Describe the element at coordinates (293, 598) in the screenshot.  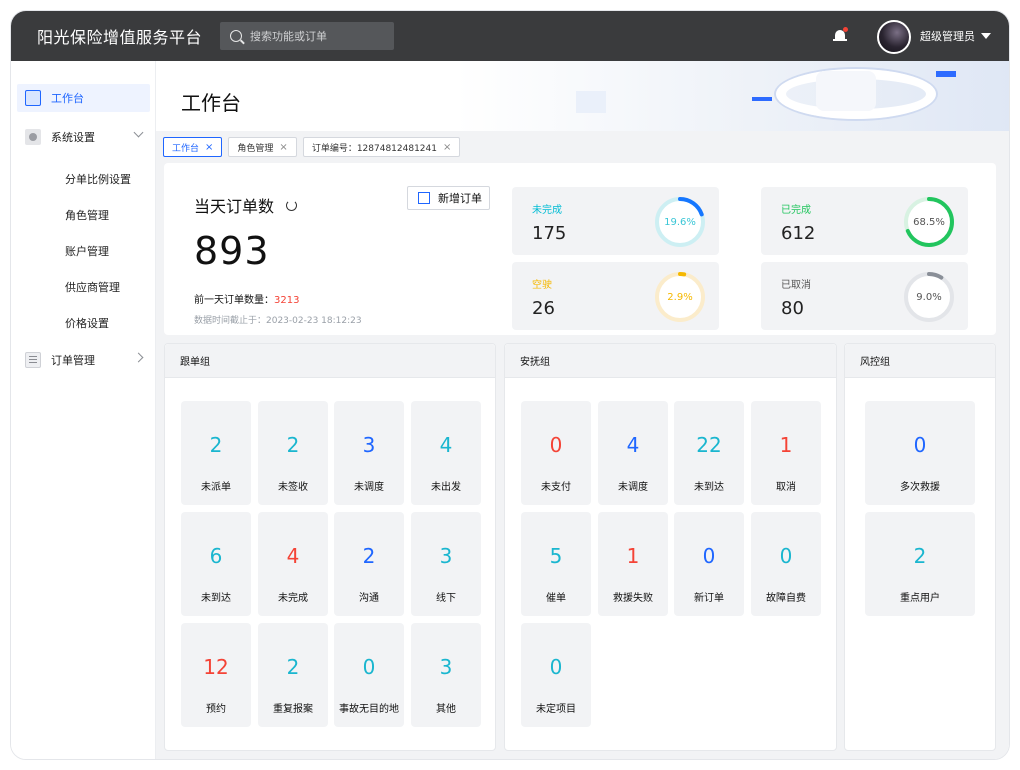
I see `tile-label: 未完成` at that location.